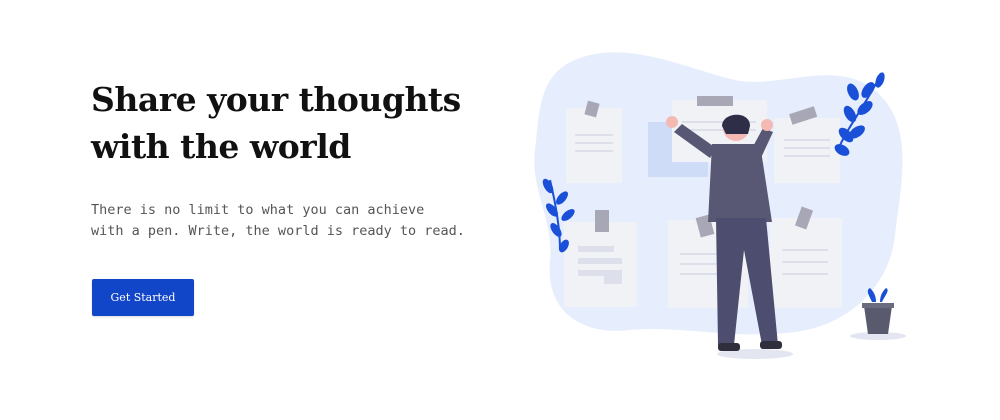 The image size is (1000, 420). I want to click on get-started-button: Get Started, so click(143, 297).